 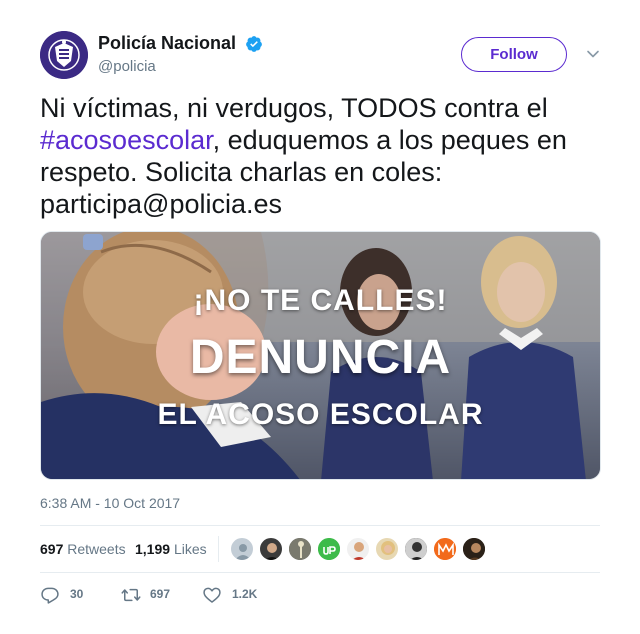 What do you see at coordinates (110, 503) in the screenshot?
I see `tweet-timestamp: 6:38 AM - 10 Oct 2017` at bounding box center [110, 503].